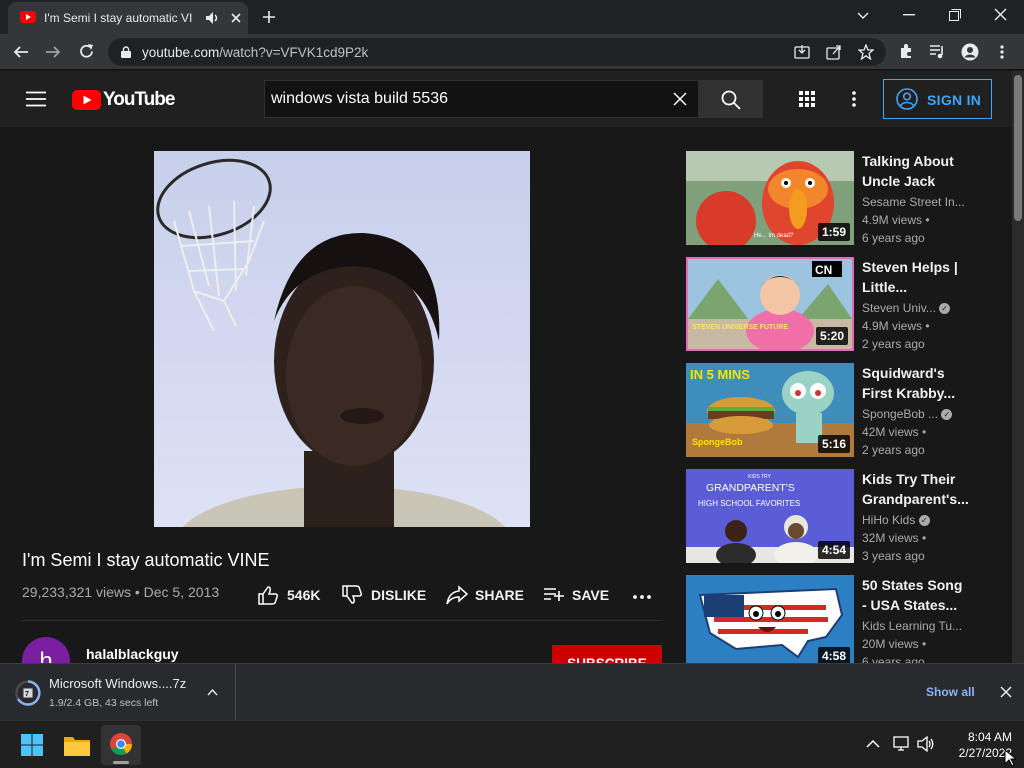  What do you see at coordinates (889, 520) in the screenshot?
I see `channel-text: HiHo Kids` at bounding box center [889, 520].